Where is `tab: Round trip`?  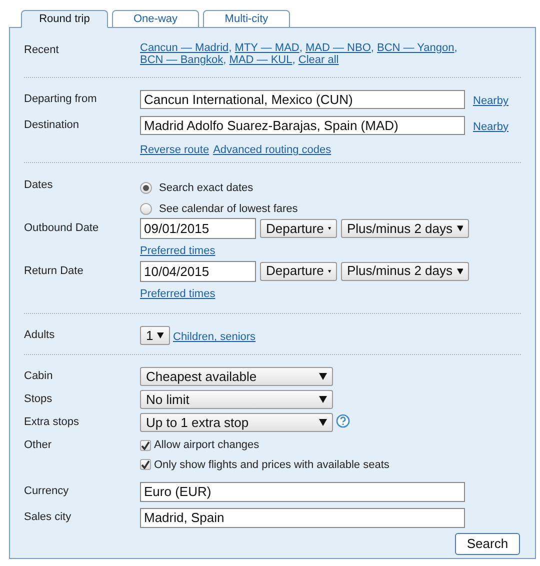
tab: Round trip is located at coordinates (64, 19).